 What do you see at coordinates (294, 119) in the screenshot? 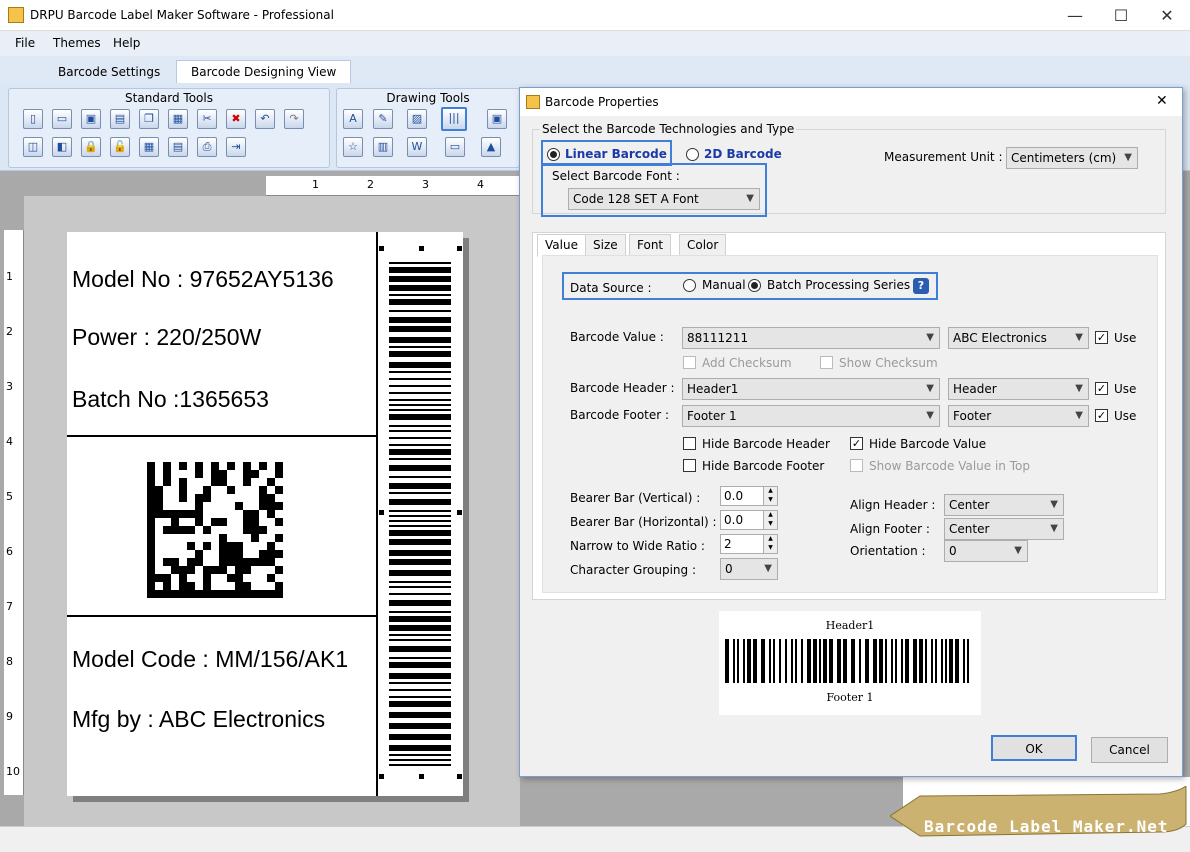
I see `redo-icon: ↷` at bounding box center [294, 119].